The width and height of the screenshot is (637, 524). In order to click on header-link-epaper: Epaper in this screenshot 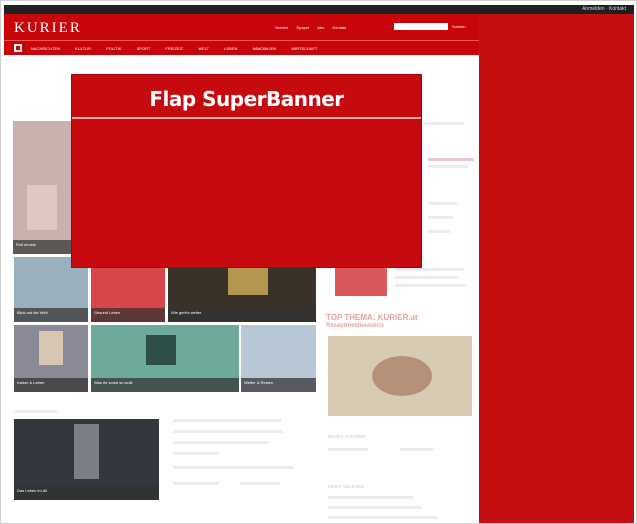, I will do `click(302, 27)`.